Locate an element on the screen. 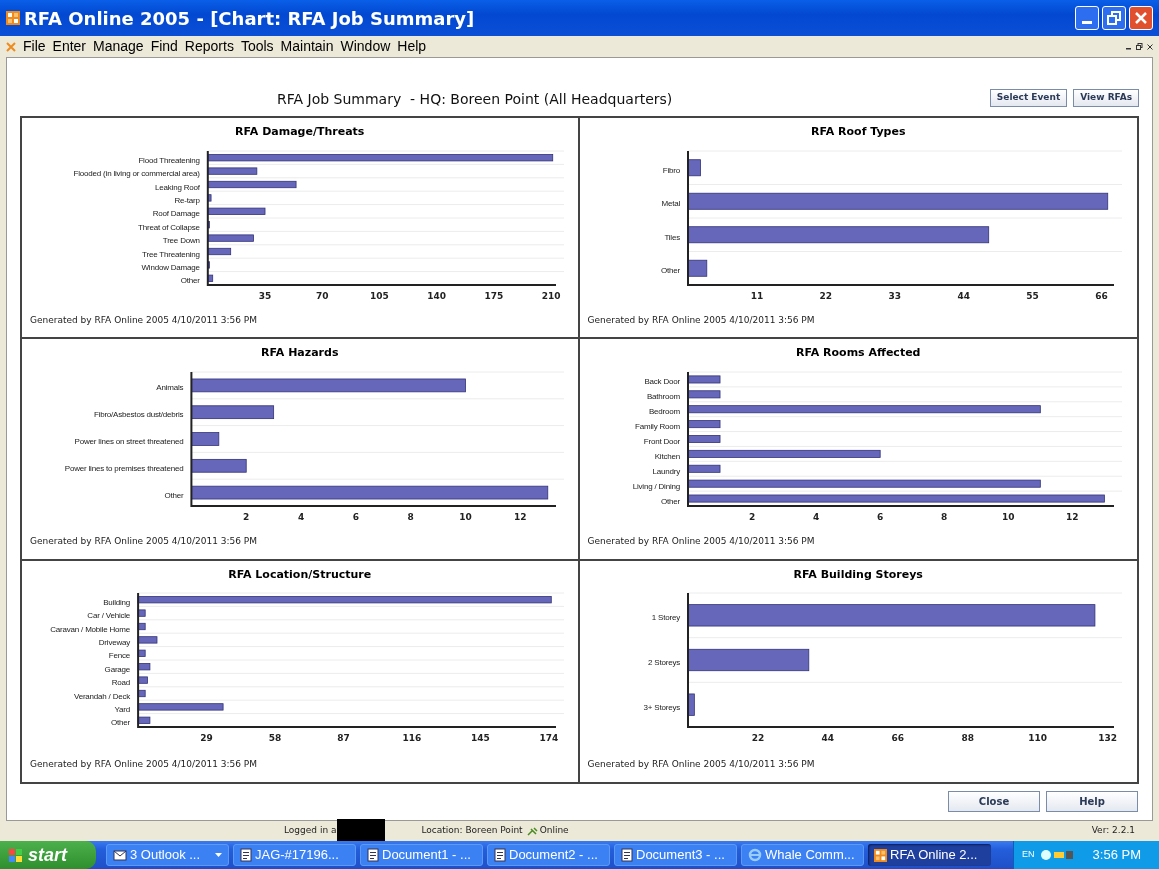  tick-label: 210 is located at coordinates (551, 295).